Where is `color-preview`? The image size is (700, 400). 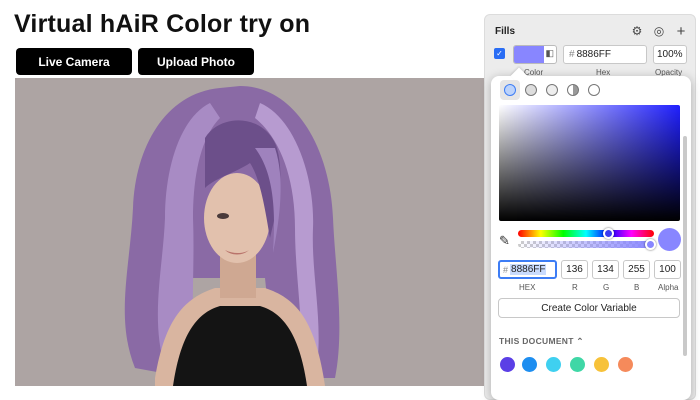
color-preview is located at coordinates (669, 239).